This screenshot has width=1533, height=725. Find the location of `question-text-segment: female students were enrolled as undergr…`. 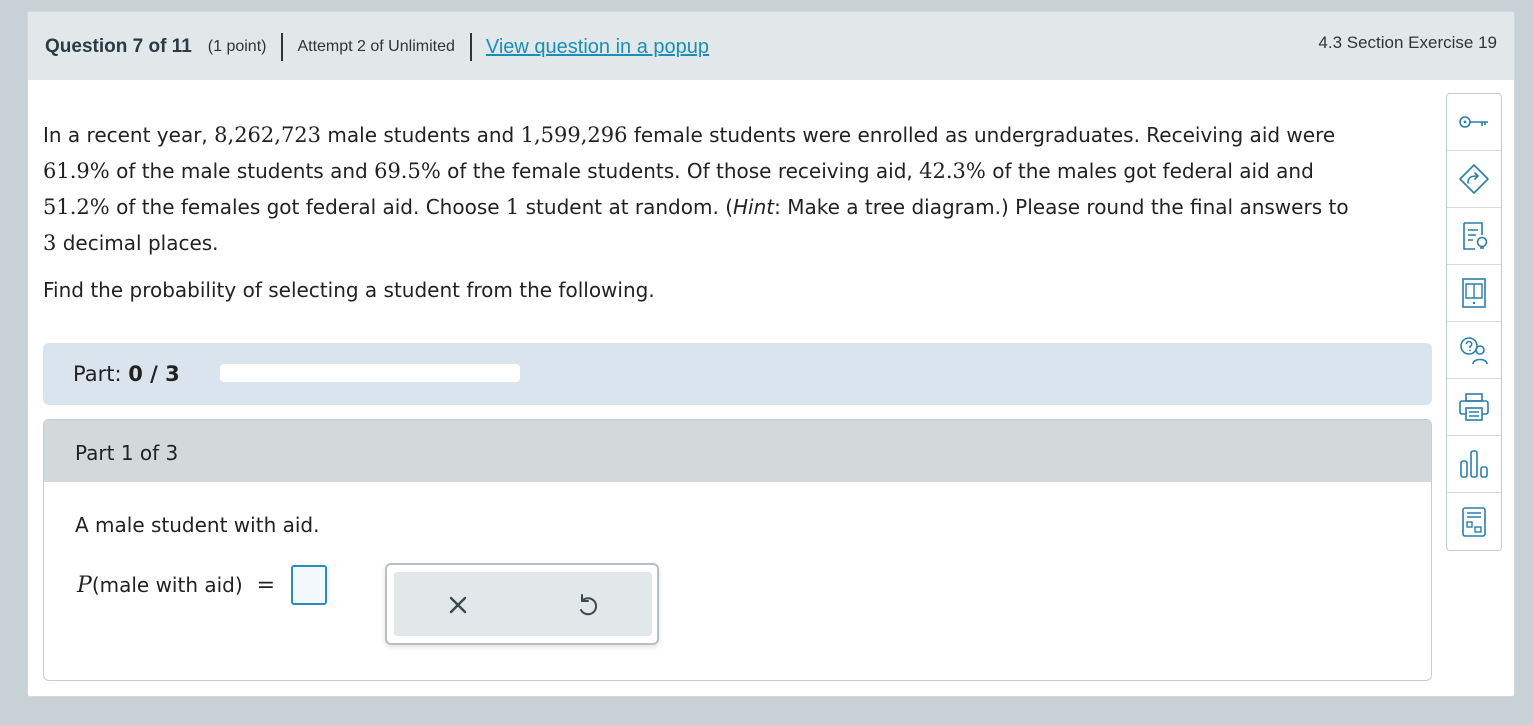

question-text-segment: female students were enrolled as undergr… is located at coordinates (981, 135).